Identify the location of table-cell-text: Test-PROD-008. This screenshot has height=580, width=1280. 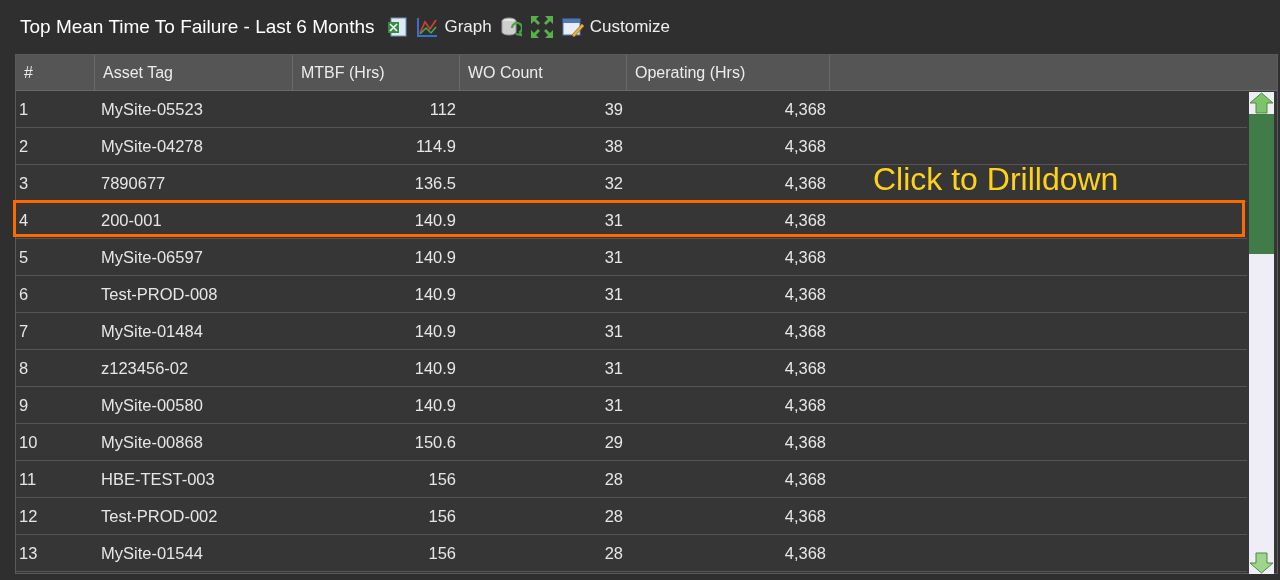
(159, 294).